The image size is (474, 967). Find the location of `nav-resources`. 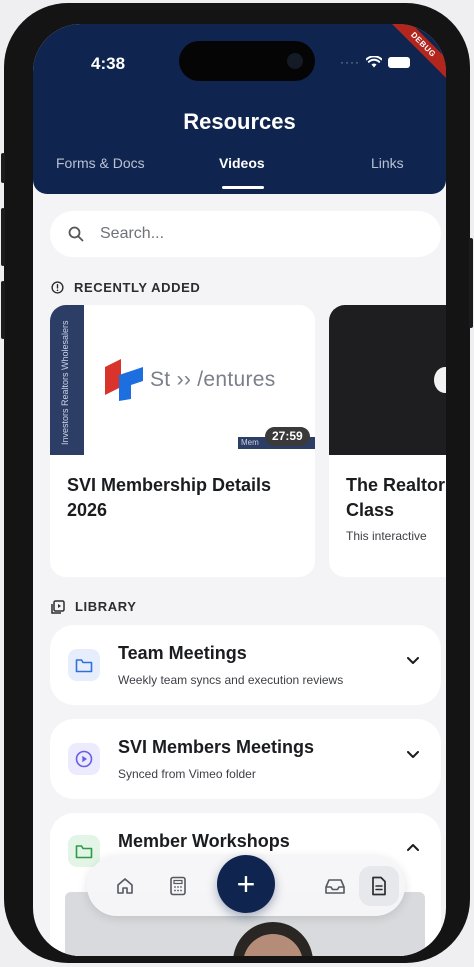

nav-resources is located at coordinates (379, 886).